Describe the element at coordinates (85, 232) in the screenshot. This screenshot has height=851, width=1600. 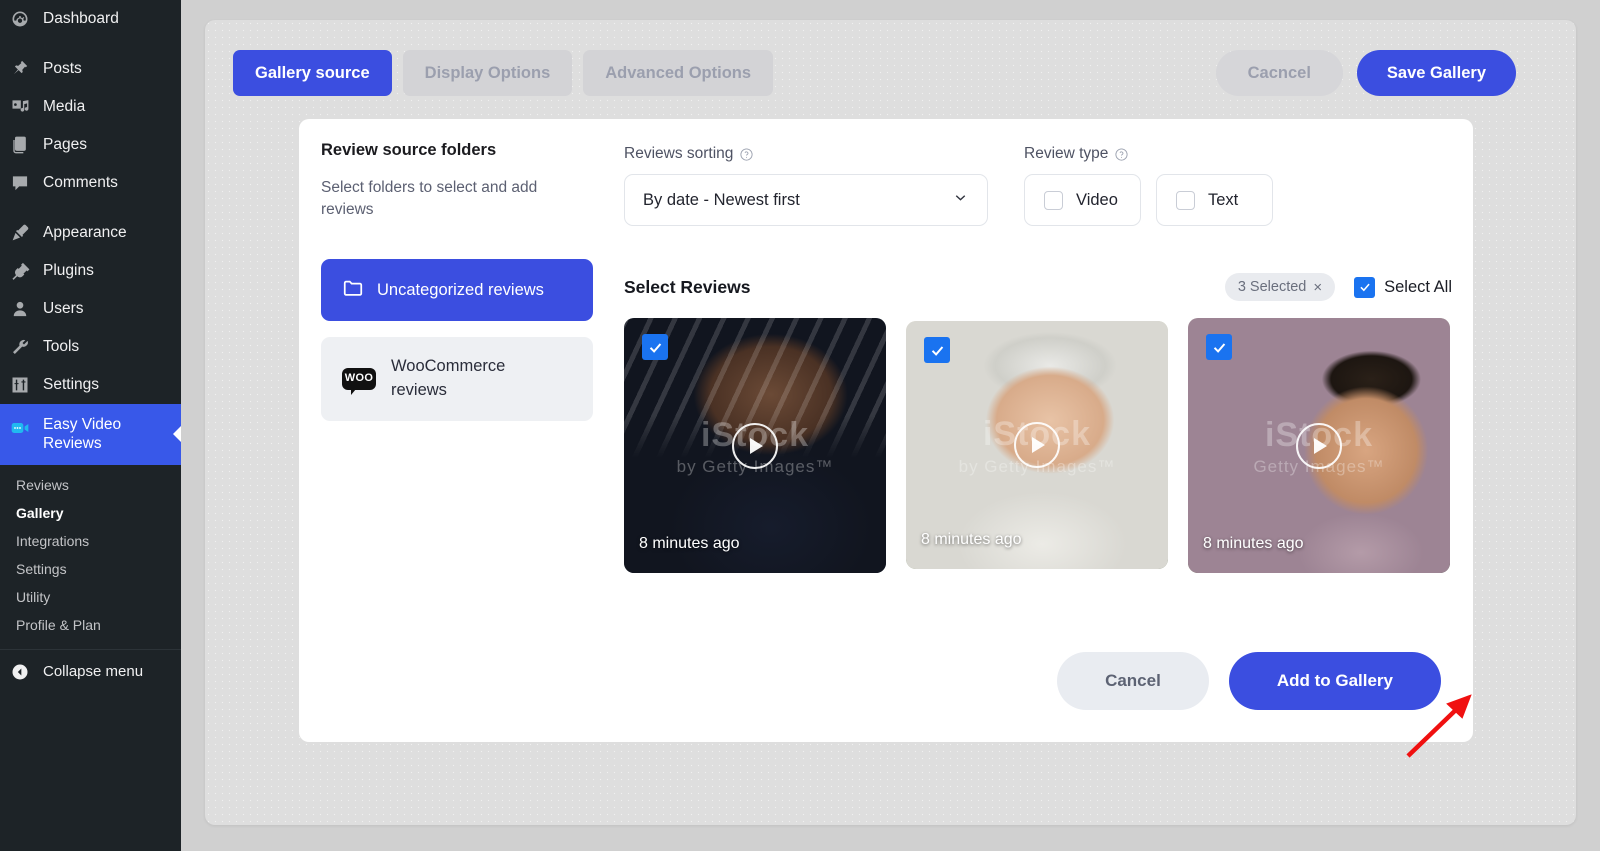
I see `sidebar-item-label: Appearance` at that location.